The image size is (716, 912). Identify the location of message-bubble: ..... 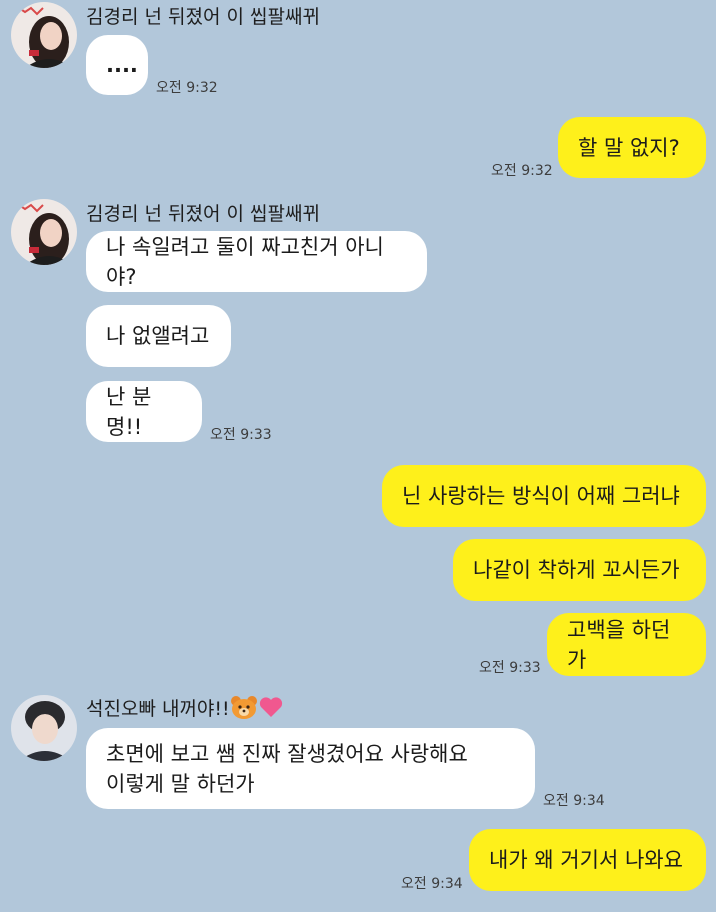
(117, 65).